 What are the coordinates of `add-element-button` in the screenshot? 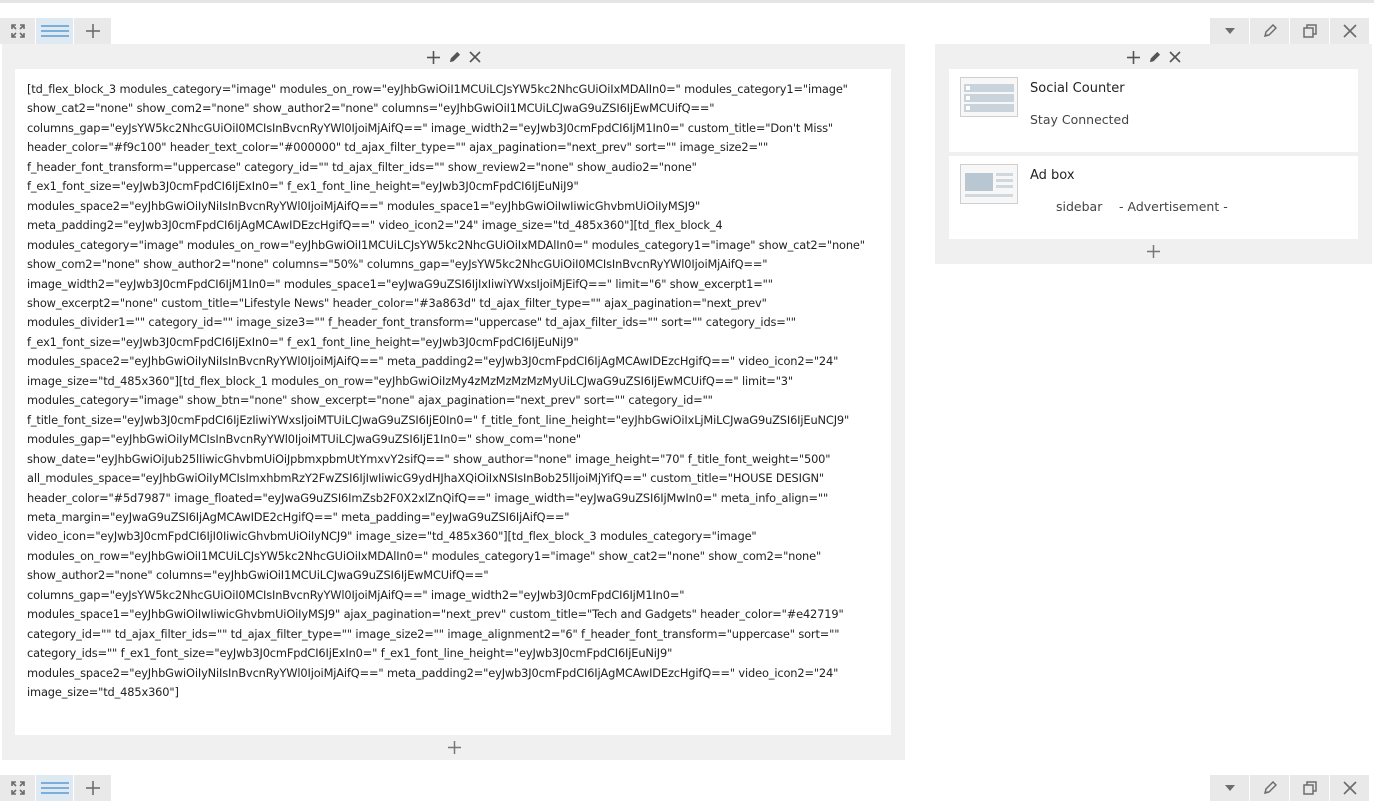 It's located at (454, 747).